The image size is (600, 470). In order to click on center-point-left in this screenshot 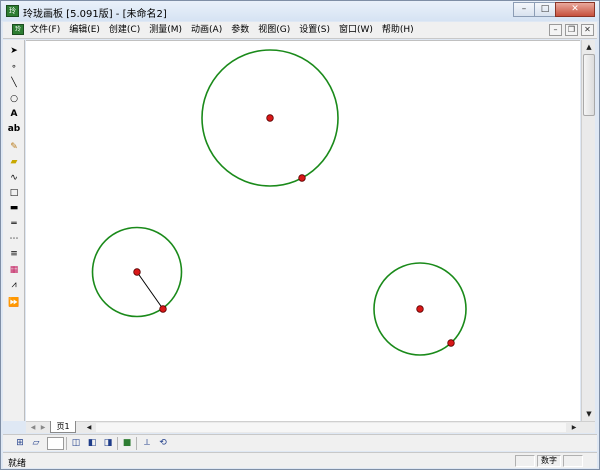, I will do `click(137, 272)`.